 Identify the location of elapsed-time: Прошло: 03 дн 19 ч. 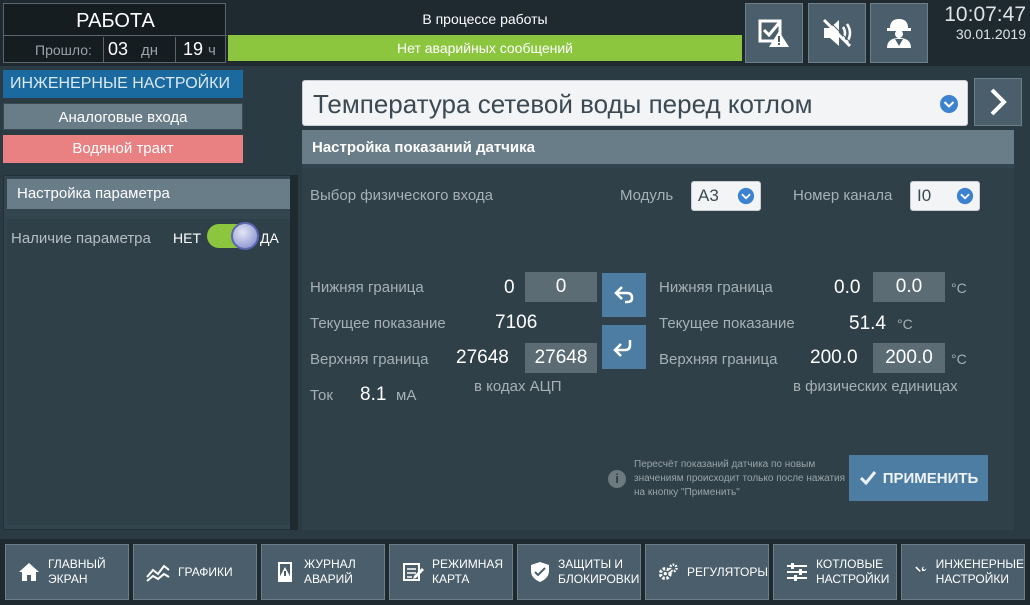
(115, 50).